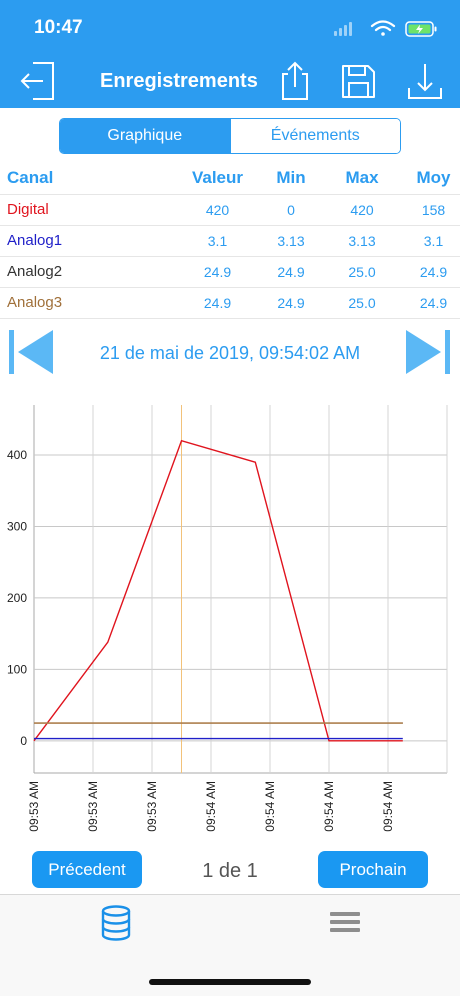 The height and width of the screenshot is (996, 460). Describe the element at coordinates (39, 81) in the screenshot. I see `exit-icon` at that location.